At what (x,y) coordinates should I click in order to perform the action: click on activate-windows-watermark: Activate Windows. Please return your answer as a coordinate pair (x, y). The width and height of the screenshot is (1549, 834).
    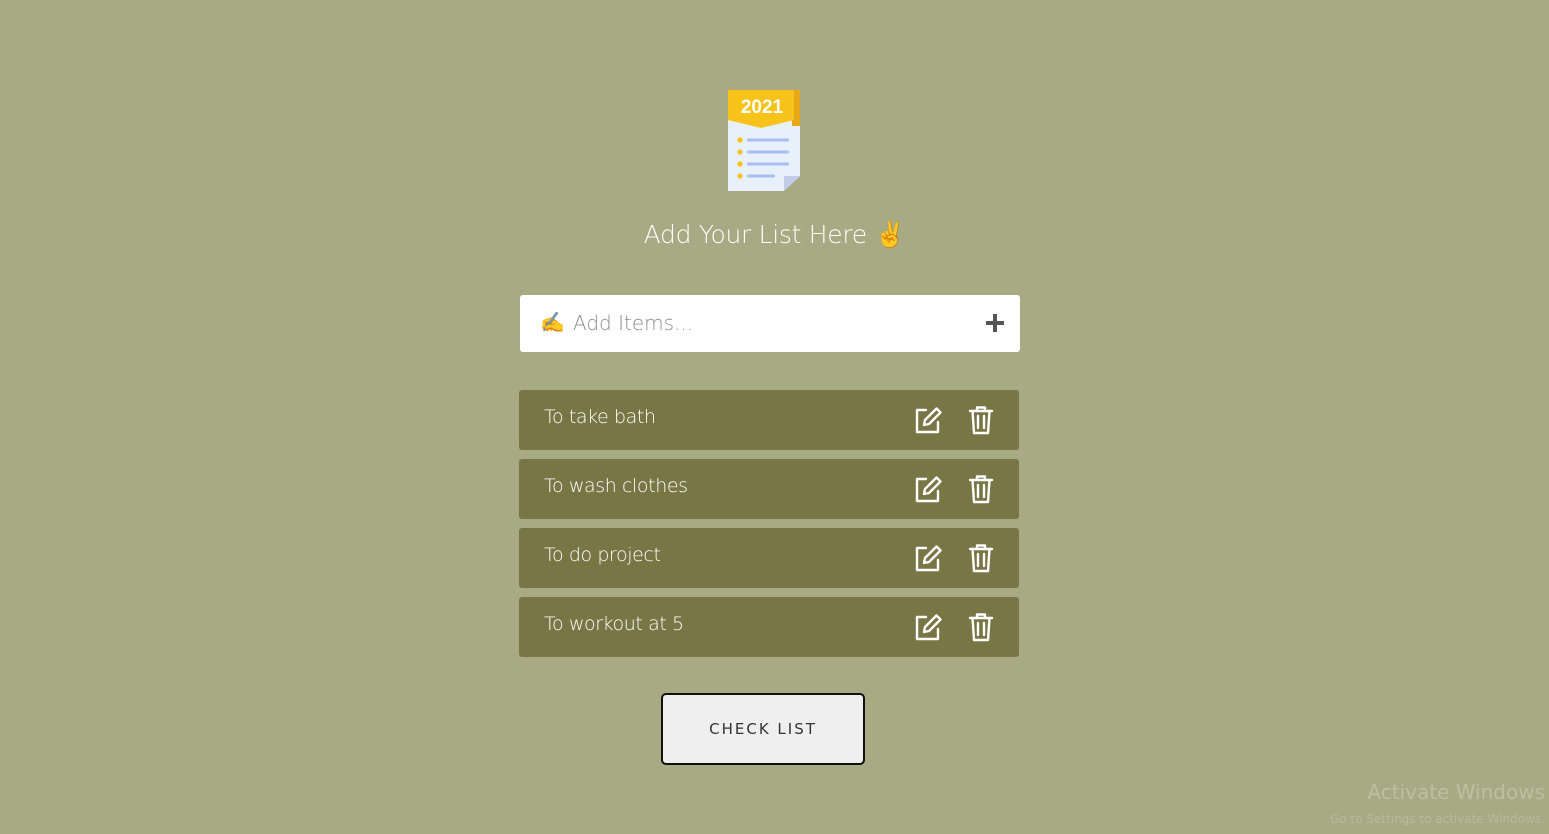
    Looking at the image, I should click on (1456, 792).